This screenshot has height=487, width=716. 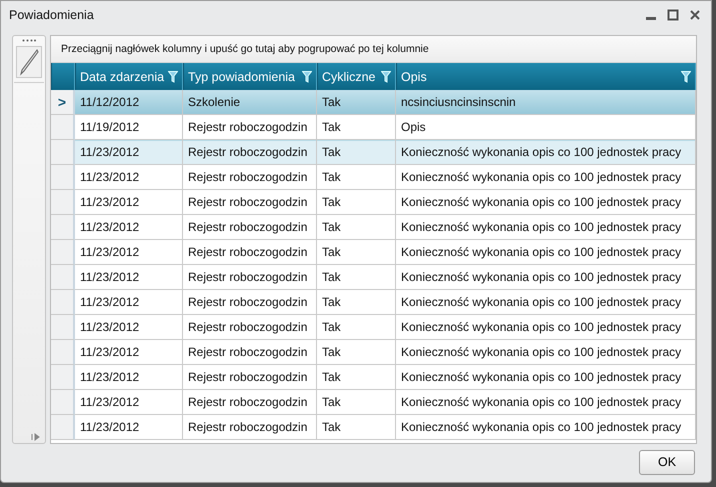 What do you see at coordinates (245, 49) in the screenshot?
I see `group-hint: Przeciągnij nagłówek kolumny i upuść go tutaj aby pogrupować po tej kolumnie` at bounding box center [245, 49].